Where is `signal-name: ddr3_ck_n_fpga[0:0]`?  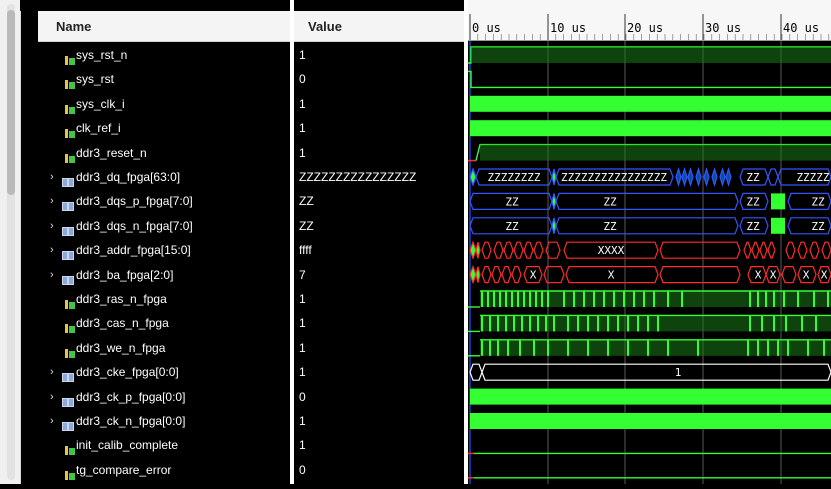
signal-name: ddr3_ck_n_fpga[0:0] is located at coordinates (131, 421).